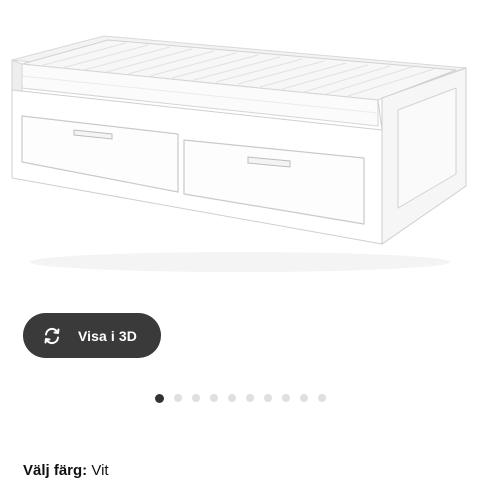  What do you see at coordinates (108, 335) in the screenshot?
I see `view-in-3d-label: Visa i 3D` at bounding box center [108, 335].